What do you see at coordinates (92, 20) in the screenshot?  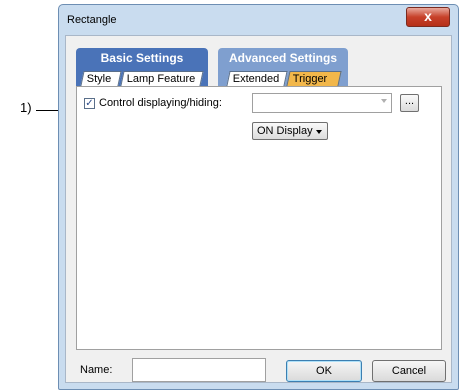 I see `window-title: Rectangle` at bounding box center [92, 20].